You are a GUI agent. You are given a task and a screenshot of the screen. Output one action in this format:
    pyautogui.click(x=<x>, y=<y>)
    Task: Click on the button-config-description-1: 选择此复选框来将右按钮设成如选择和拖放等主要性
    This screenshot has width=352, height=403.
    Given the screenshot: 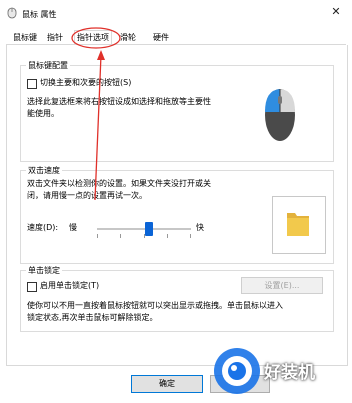 What is the action you would take?
    pyautogui.click(x=119, y=101)
    